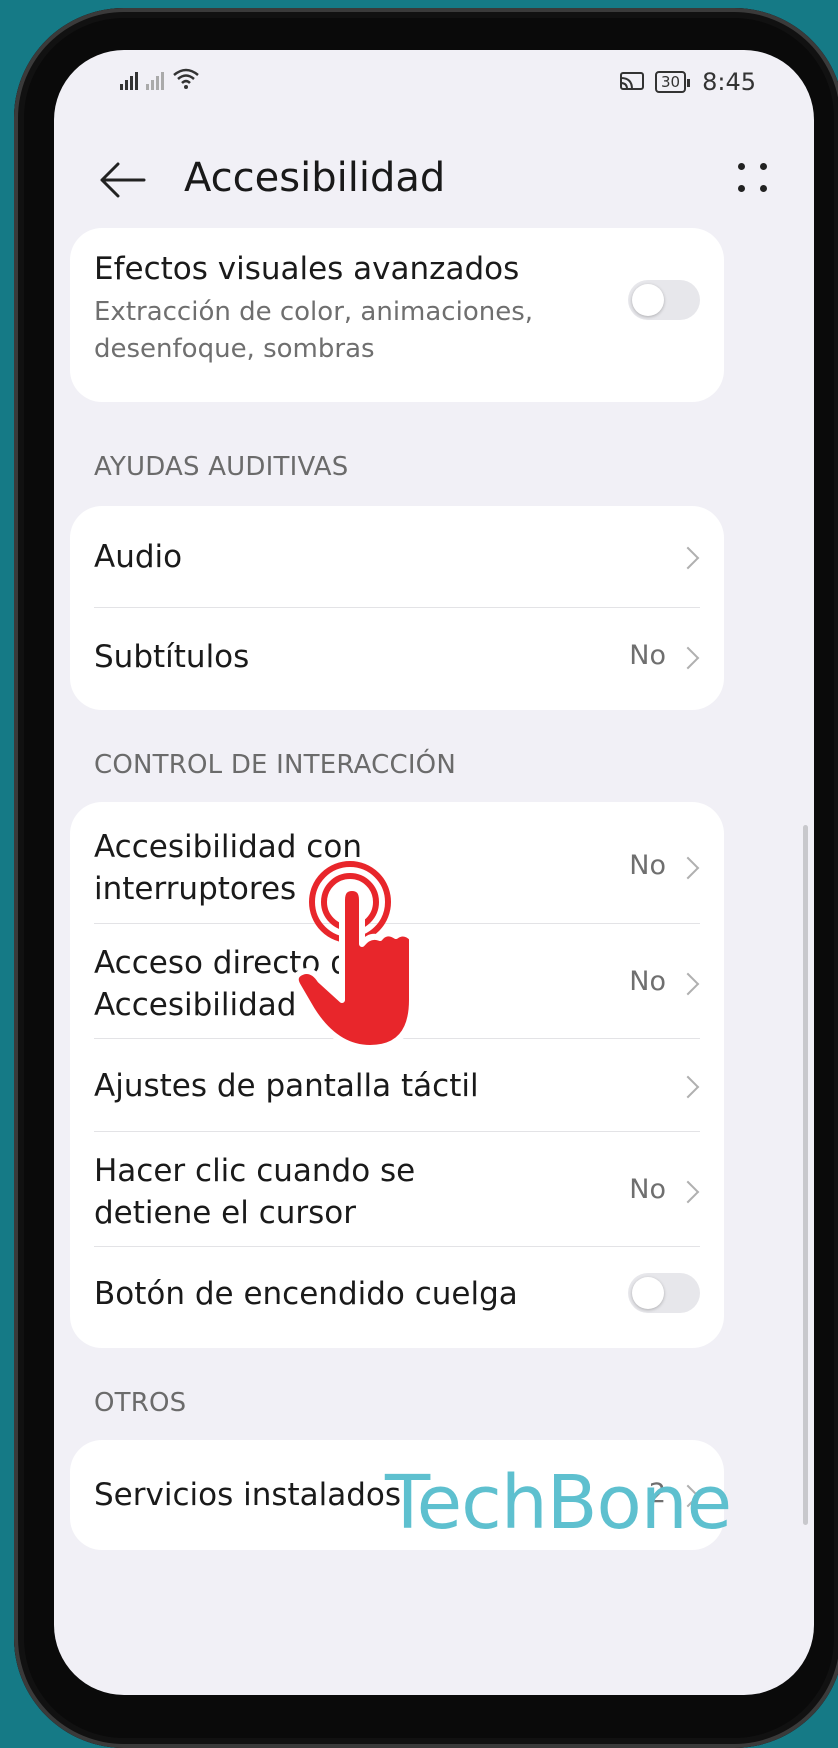 This screenshot has height=1748, width=838. What do you see at coordinates (729, 82) in the screenshot?
I see `status-time: 8:45` at bounding box center [729, 82].